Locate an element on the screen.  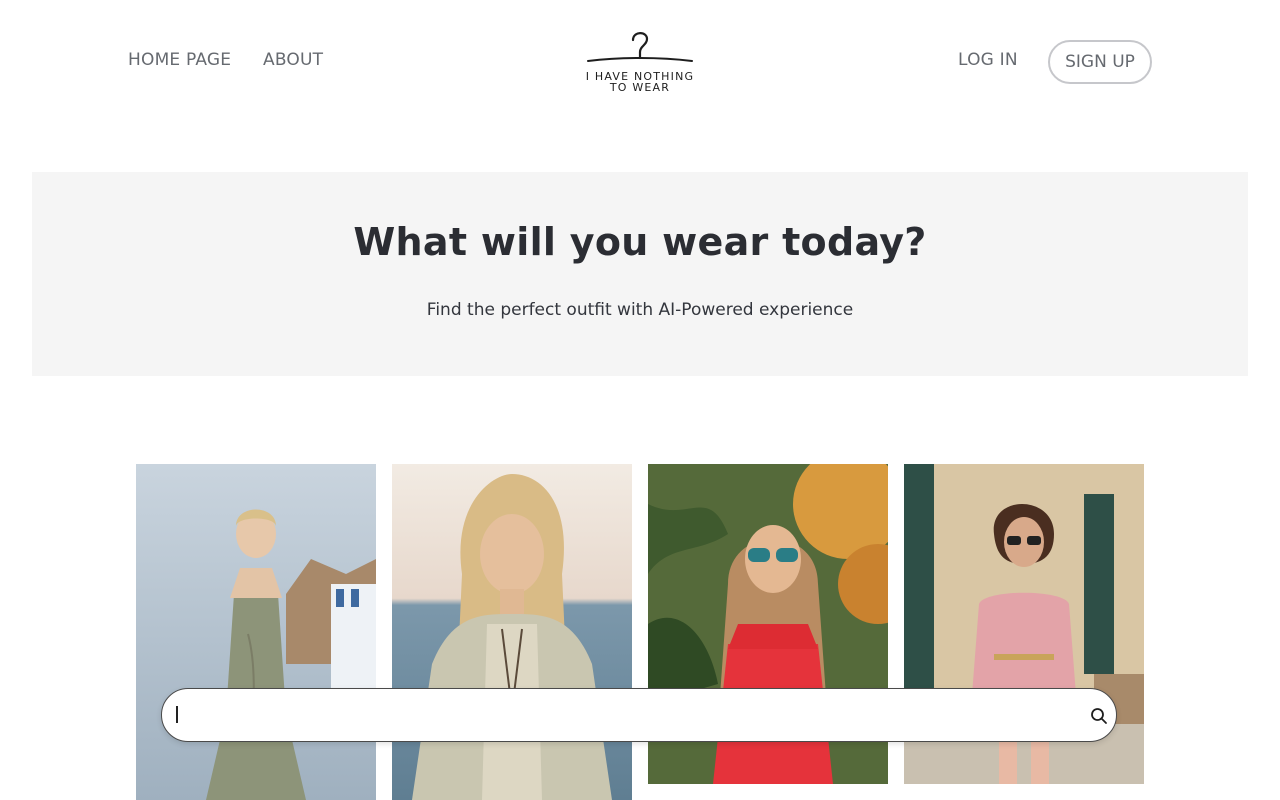
search-icon is located at coordinates (1099, 718).